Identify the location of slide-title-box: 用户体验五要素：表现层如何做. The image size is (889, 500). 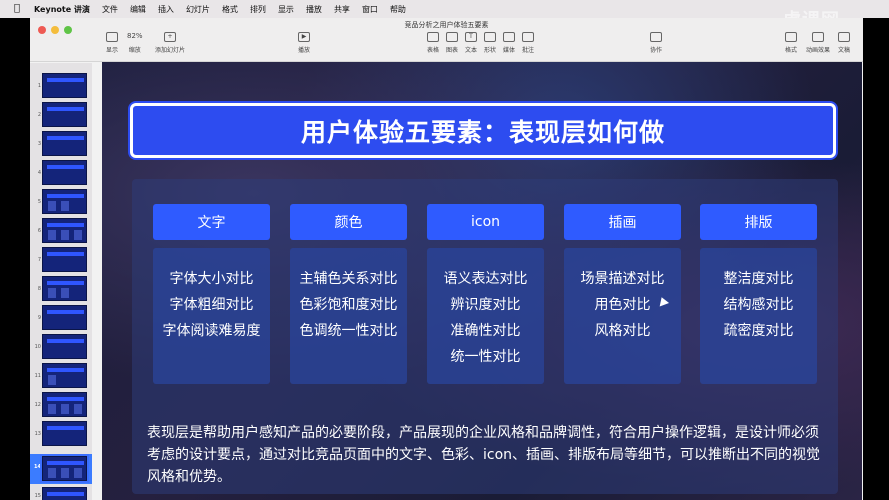
(483, 130).